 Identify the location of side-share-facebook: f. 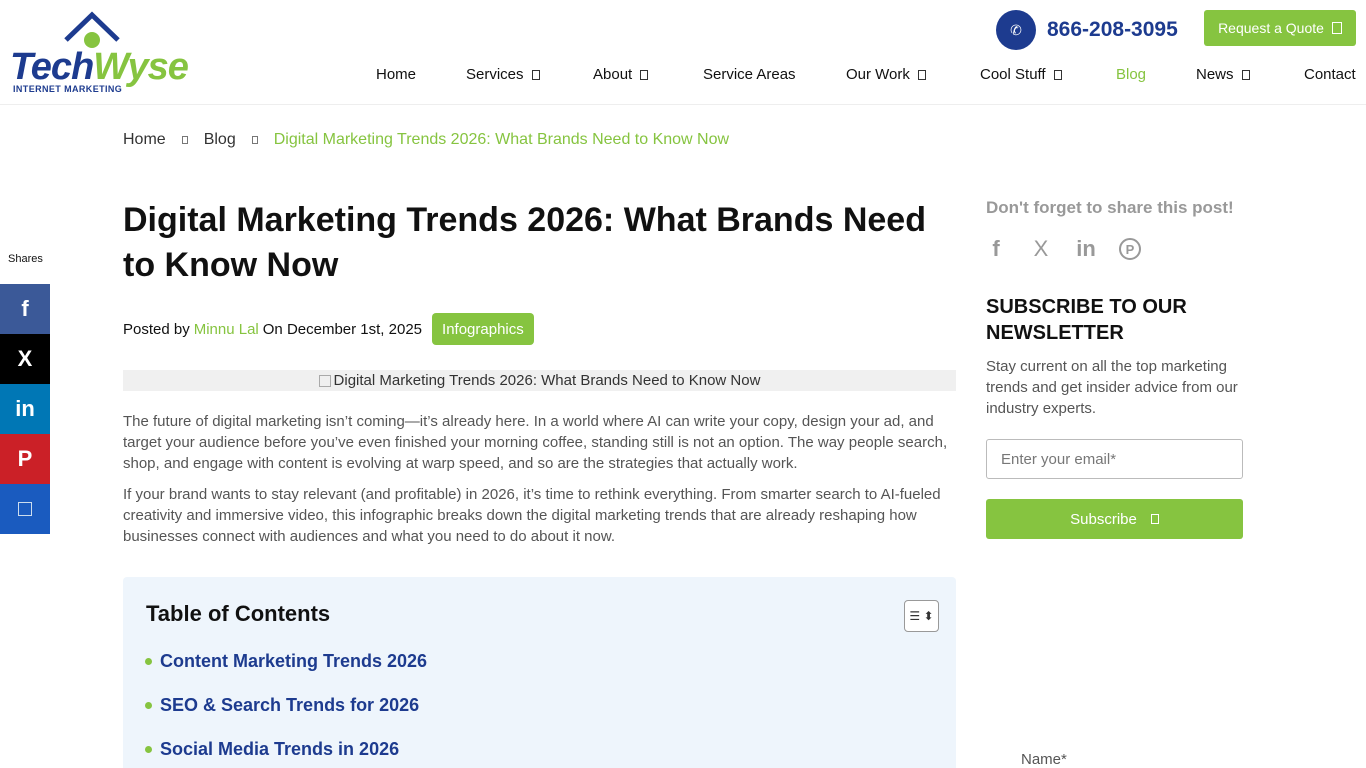
(25, 309).